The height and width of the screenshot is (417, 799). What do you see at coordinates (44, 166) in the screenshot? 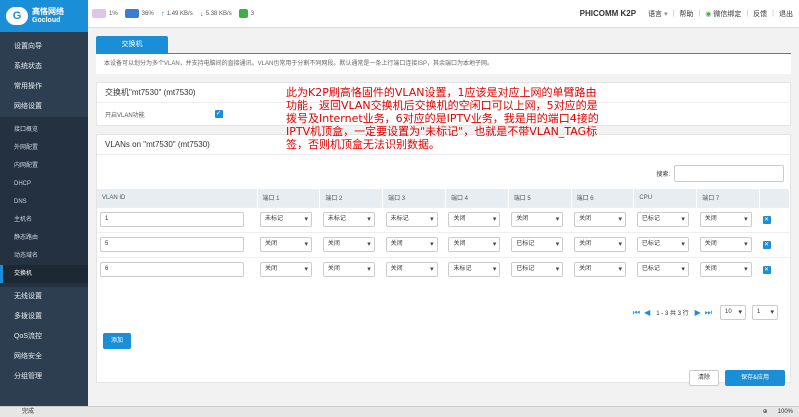
I see `sidebar-item-lan-config: 内网配置` at bounding box center [44, 166].